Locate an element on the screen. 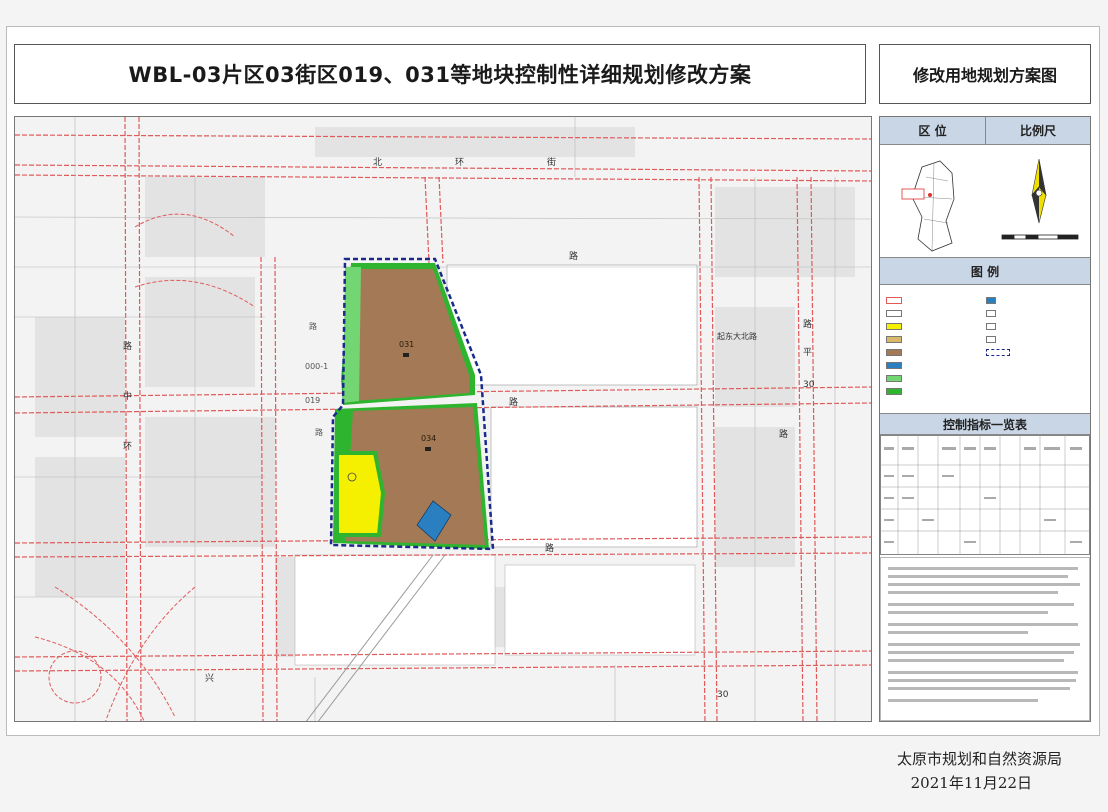 This screenshot has height=812, width=1108. location-inset-map is located at coordinates (928, 206).